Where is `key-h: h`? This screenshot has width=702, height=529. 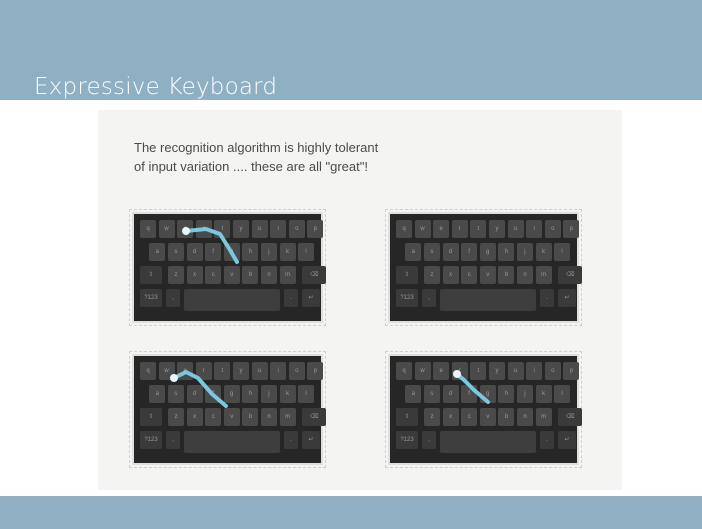
key-h: h is located at coordinates (506, 252).